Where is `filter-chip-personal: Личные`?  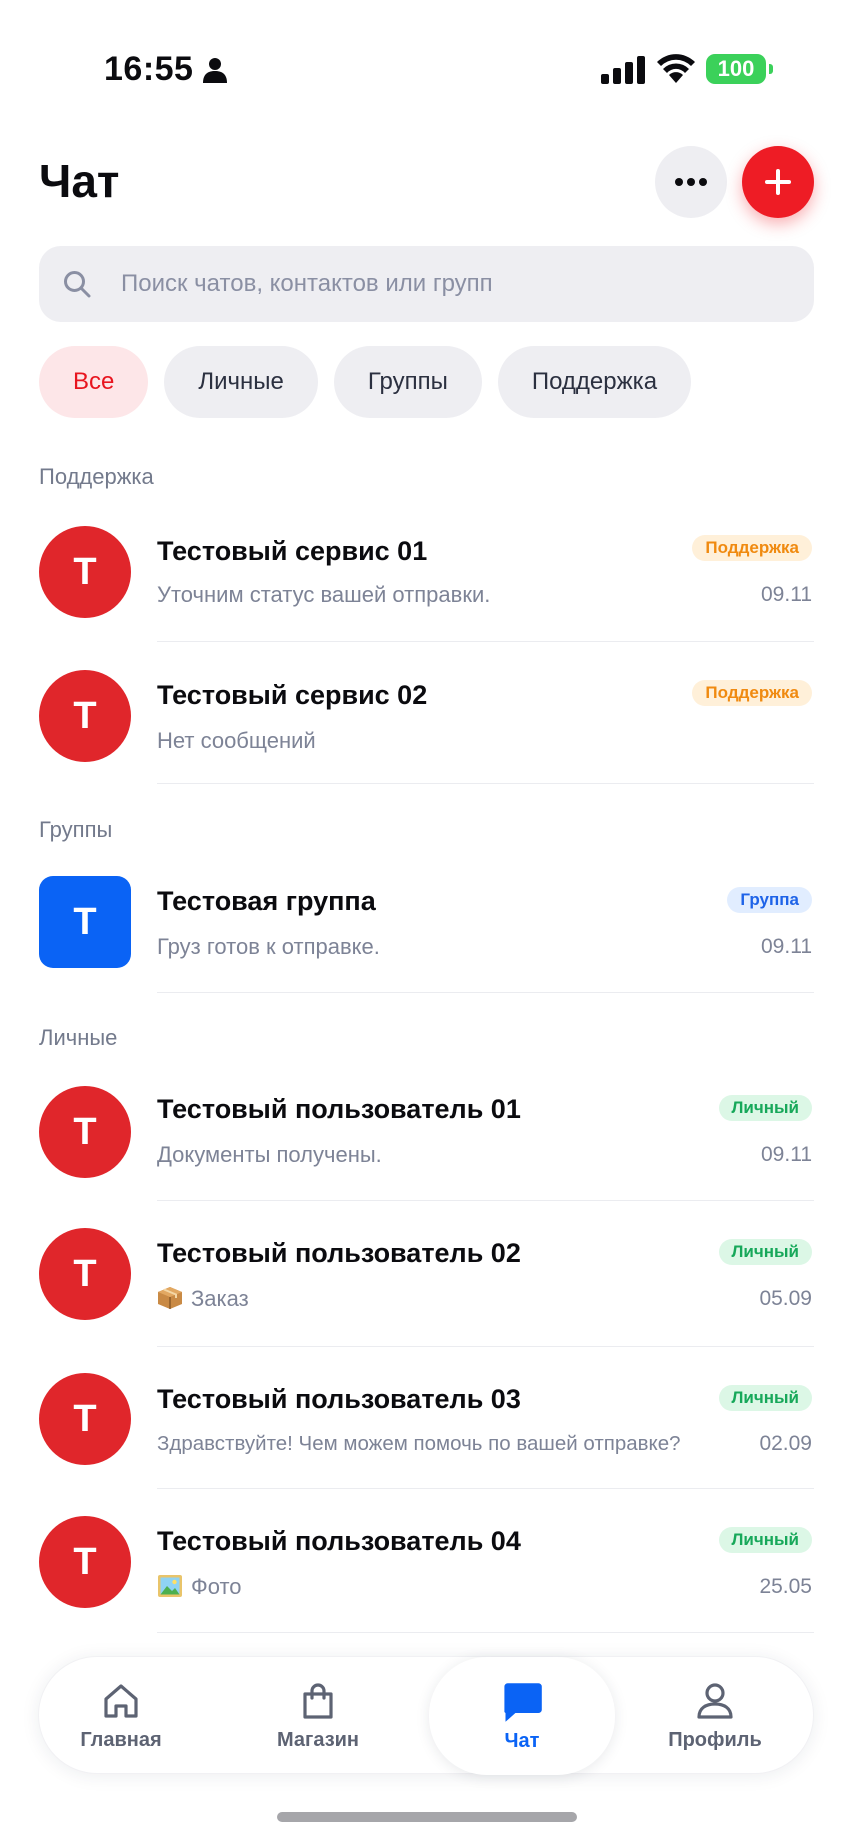
filter-chip-personal: Личные is located at coordinates (241, 382).